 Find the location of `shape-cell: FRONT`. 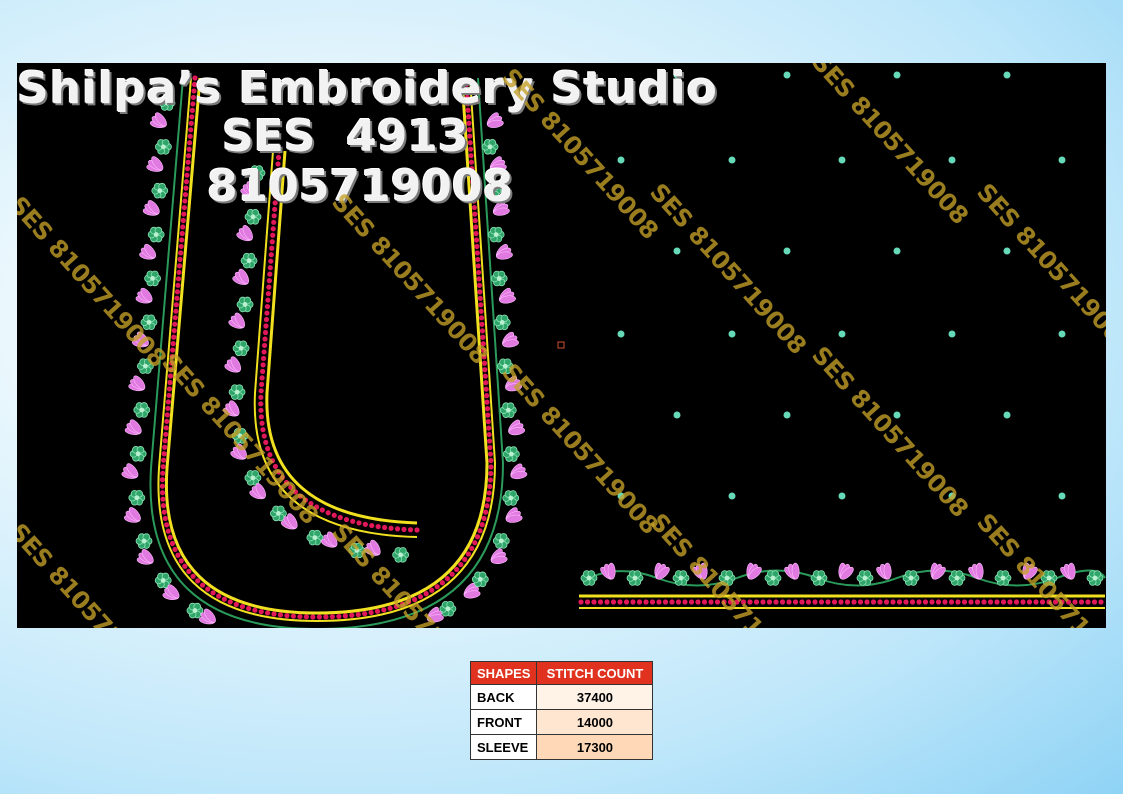

shape-cell: FRONT is located at coordinates (503, 722).